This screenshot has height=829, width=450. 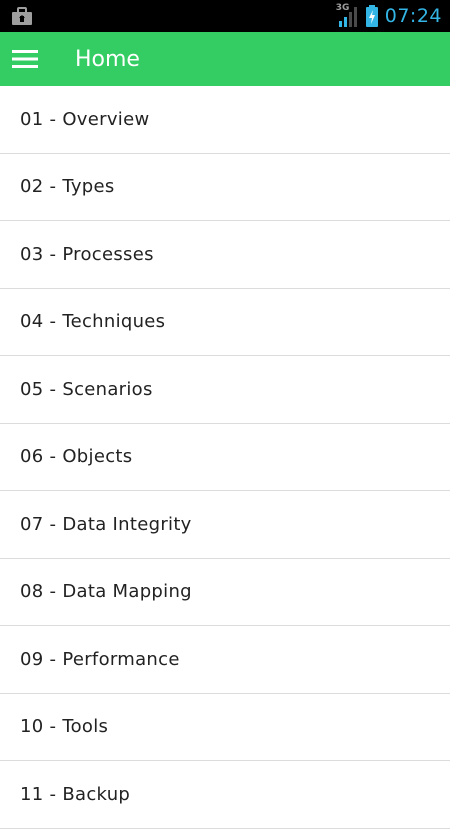 What do you see at coordinates (413, 16) in the screenshot?
I see `status-clock: 07:24` at bounding box center [413, 16].